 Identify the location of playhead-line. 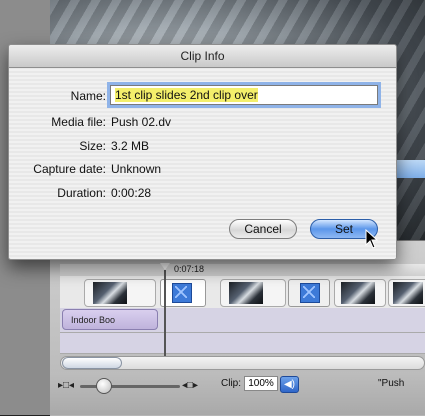
(165, 313).